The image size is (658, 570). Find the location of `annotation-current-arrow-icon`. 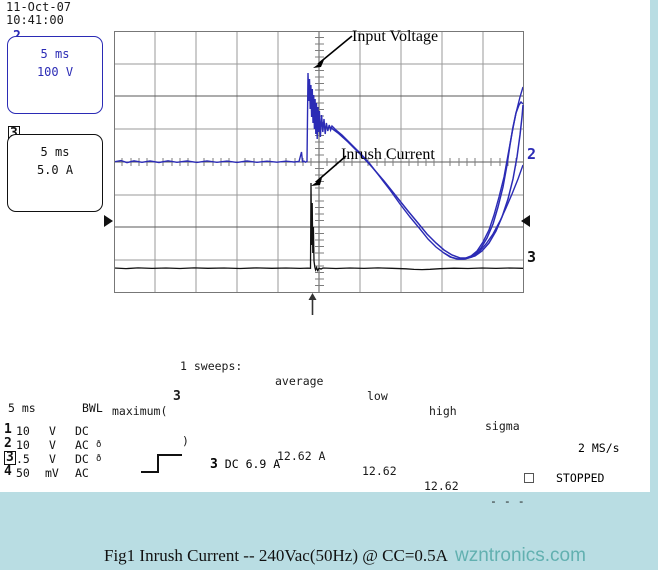

annotation-current-arrow-icon is located at coordinates (329, 170).